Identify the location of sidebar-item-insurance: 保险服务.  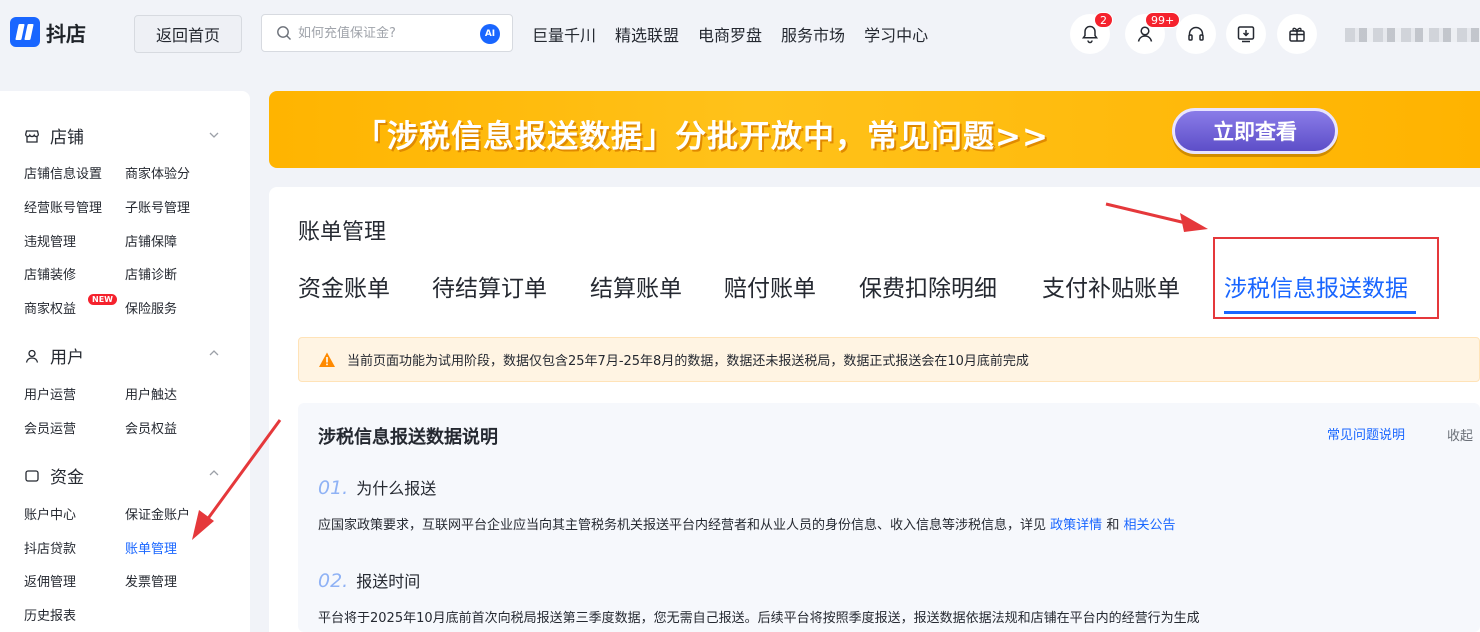
(151, 307).